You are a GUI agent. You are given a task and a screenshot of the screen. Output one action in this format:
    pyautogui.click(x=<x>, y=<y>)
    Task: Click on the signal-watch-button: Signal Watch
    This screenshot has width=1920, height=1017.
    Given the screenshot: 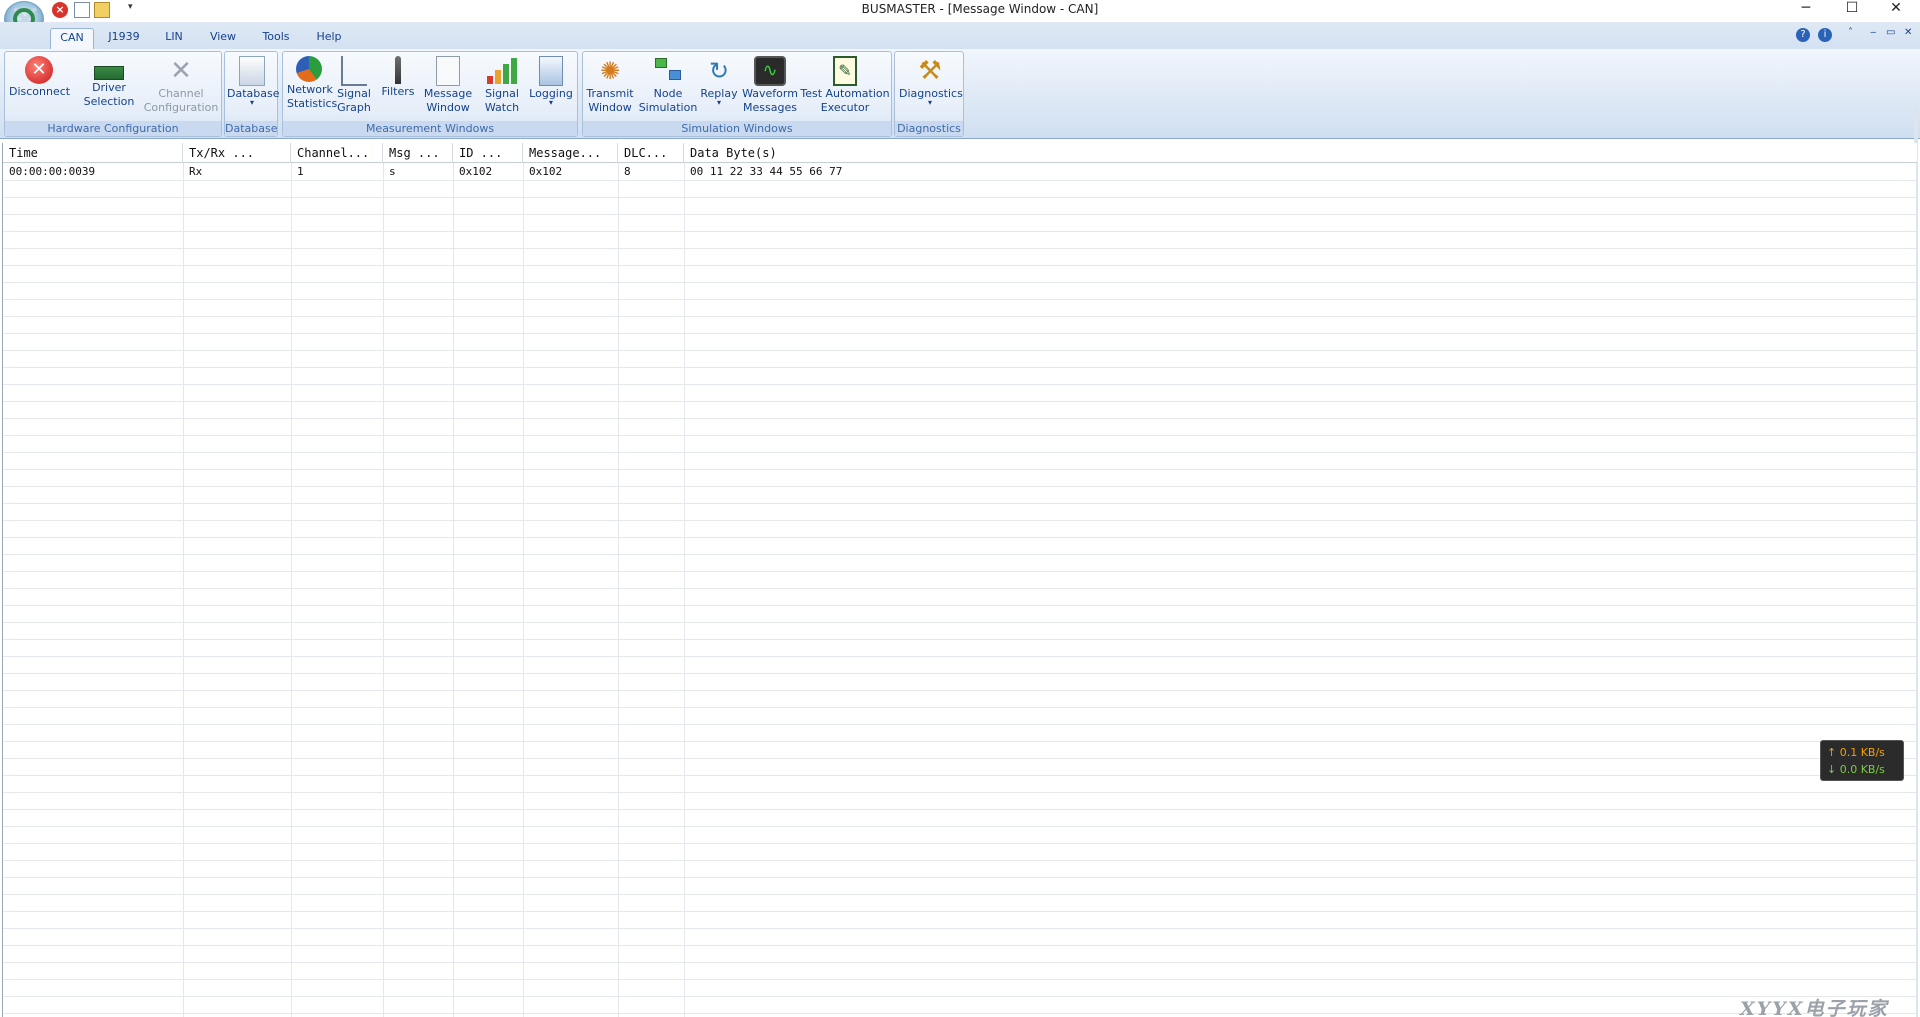 What is the action you would take?
    pyautogui.click(x=502, y=85)
    